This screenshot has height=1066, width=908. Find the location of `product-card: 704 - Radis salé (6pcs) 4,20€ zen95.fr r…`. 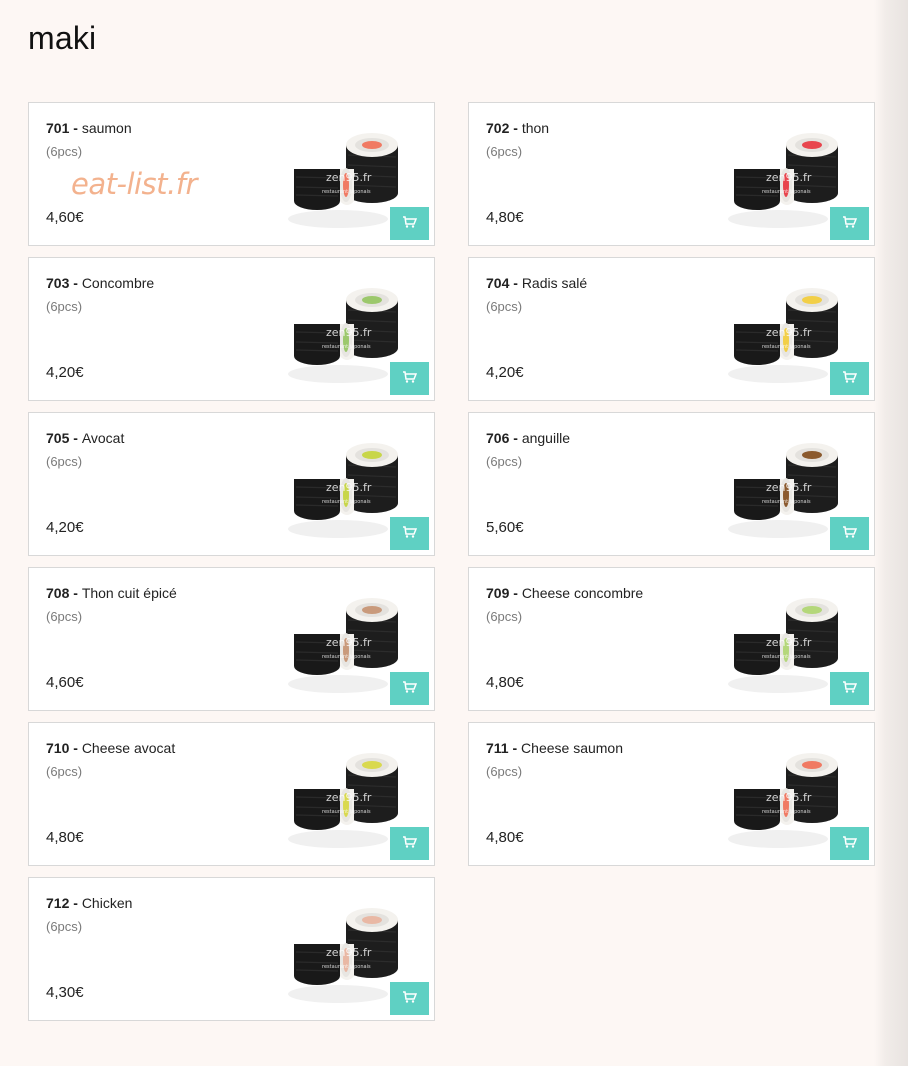

product-card: 704 - Radis salé (6pcs) 4,20€ zen95.fr r… is located at coordinates (671, 329).